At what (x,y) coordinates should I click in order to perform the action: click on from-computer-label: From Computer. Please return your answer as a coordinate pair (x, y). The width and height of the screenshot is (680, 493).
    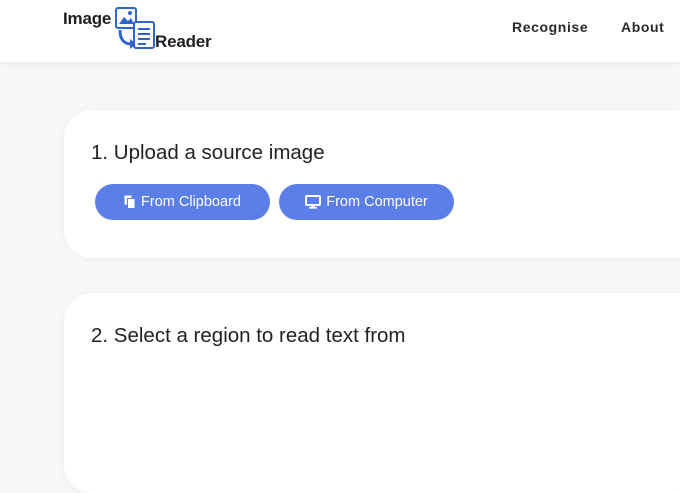
    Looking at the image, I should click on (377, 202).